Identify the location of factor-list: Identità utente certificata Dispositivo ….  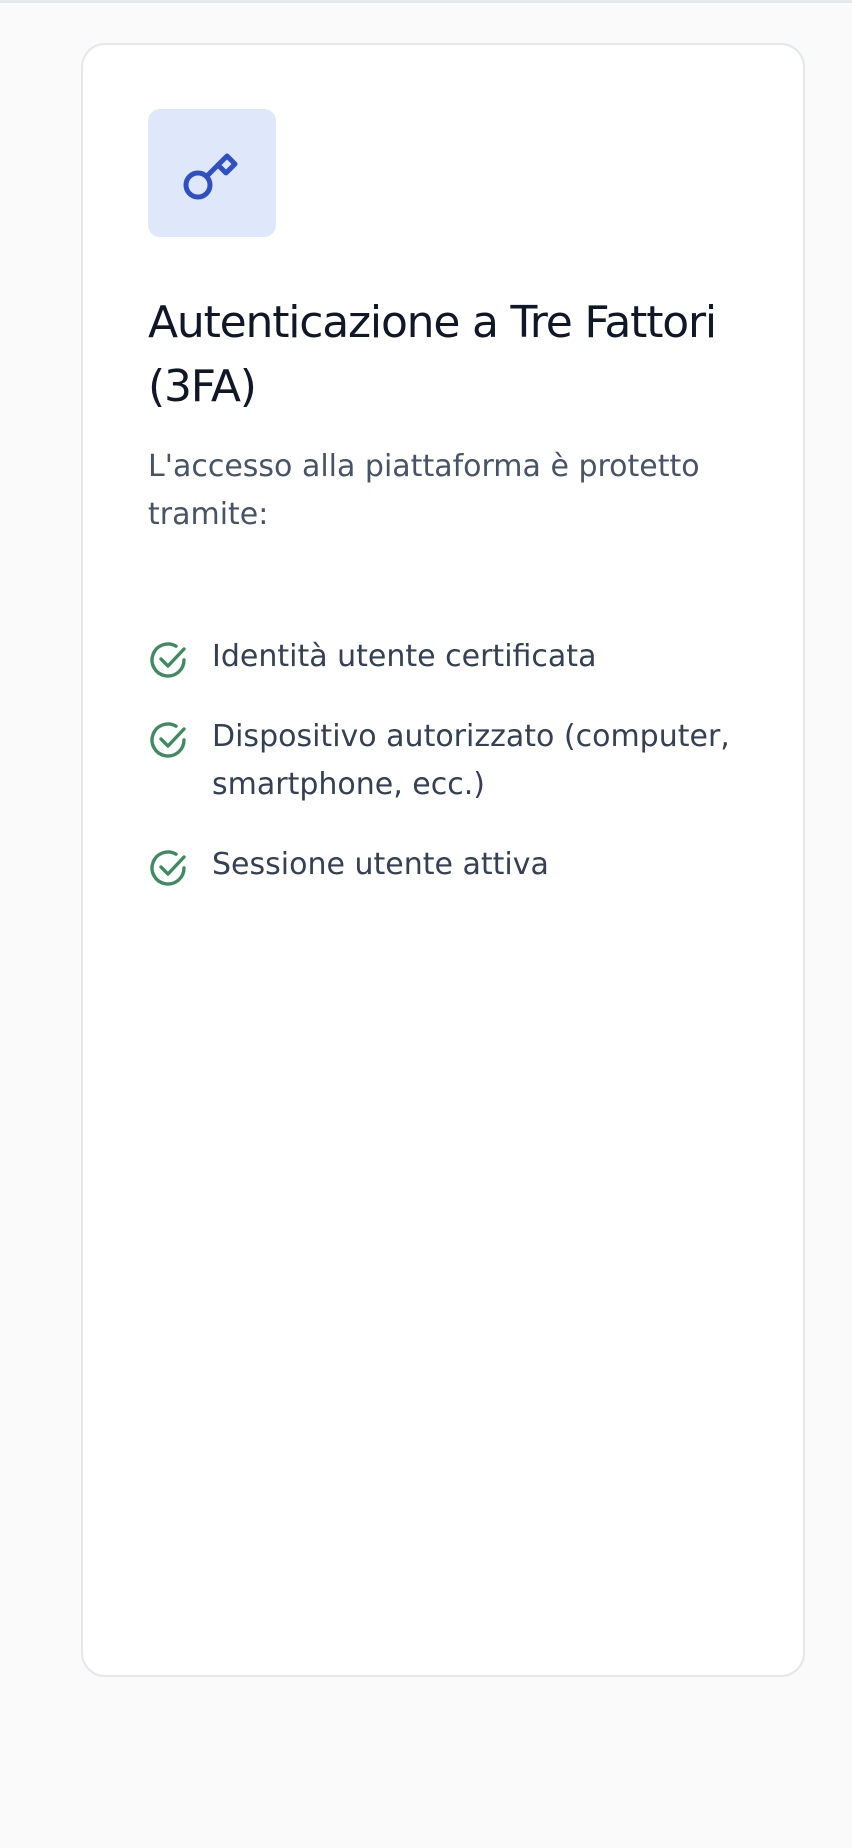
(448, 777).